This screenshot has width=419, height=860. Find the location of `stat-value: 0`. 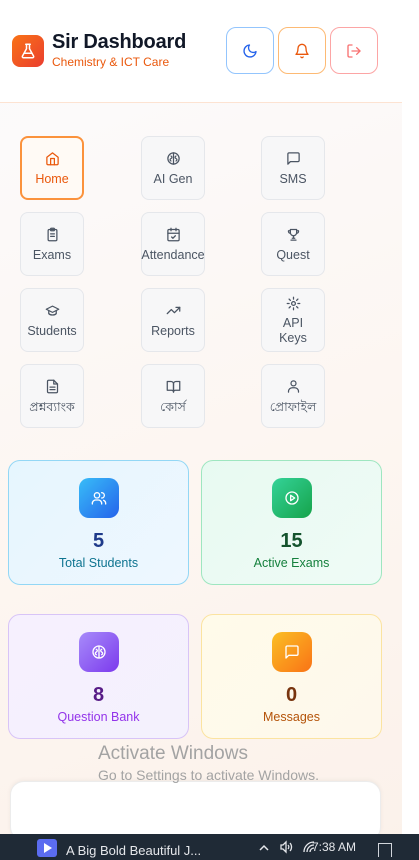

stat-value: 0 is located at coordinates (291, 695).